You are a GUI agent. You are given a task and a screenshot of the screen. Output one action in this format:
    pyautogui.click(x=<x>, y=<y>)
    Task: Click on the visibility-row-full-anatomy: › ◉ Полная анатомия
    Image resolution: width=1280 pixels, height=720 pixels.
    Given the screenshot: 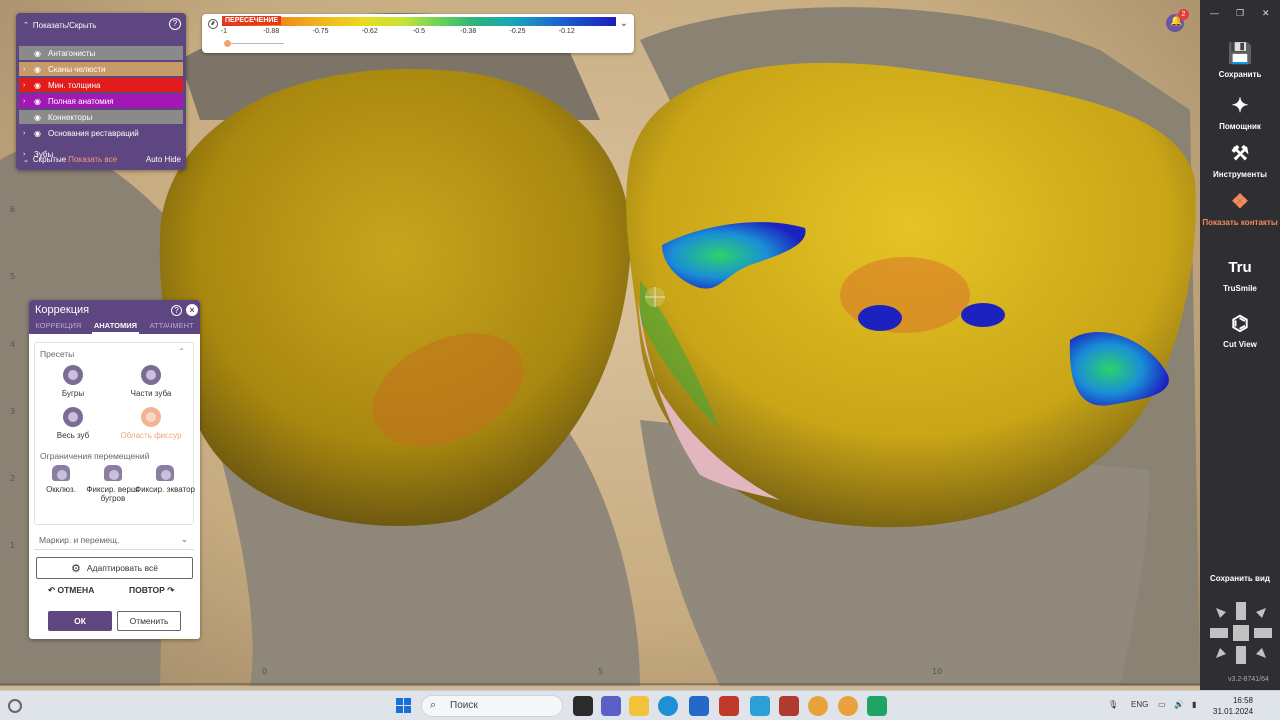 What is the action you would take?
    pyautogui.click(x=101, y=101)
    